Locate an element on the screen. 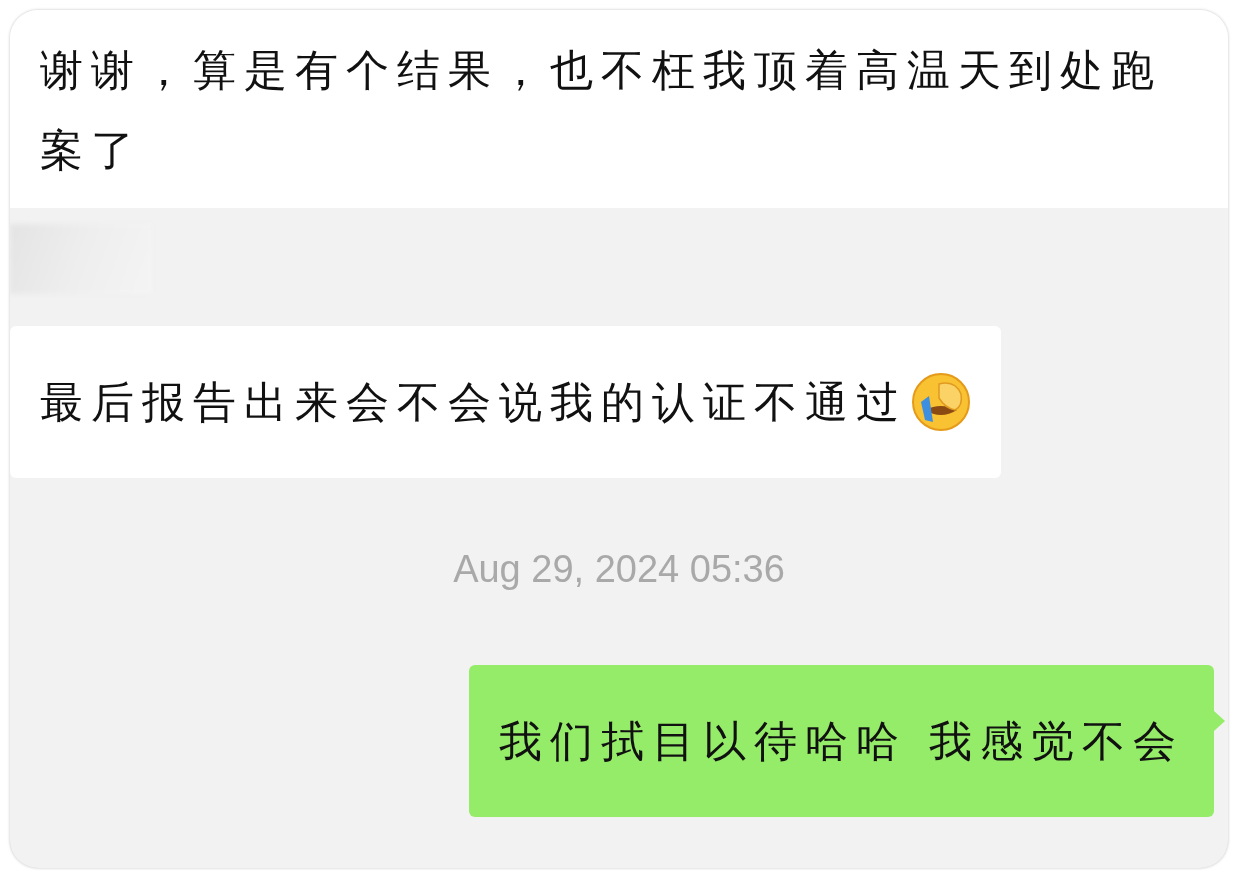 Image resolution: width=1238 pixels, height=878 pixels. message-text: 谢谢，算是有个结果，也不枉我顶着高温天到处跑 is located at coordinates (601, 70).